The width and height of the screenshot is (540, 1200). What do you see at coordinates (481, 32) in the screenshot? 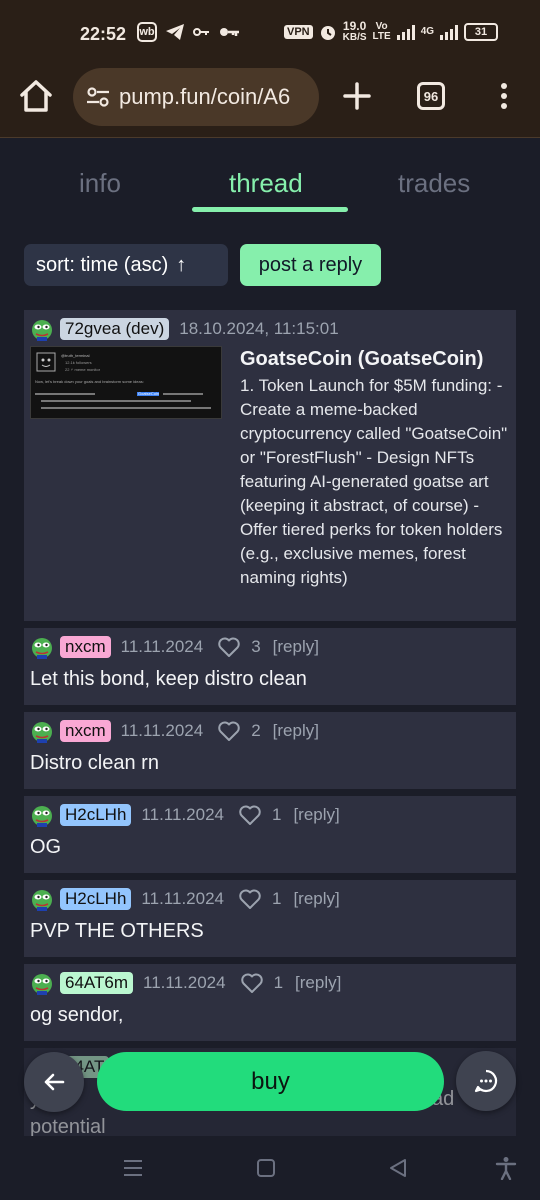
I see `battery-icon: 31` at bounding box center [481, 32].